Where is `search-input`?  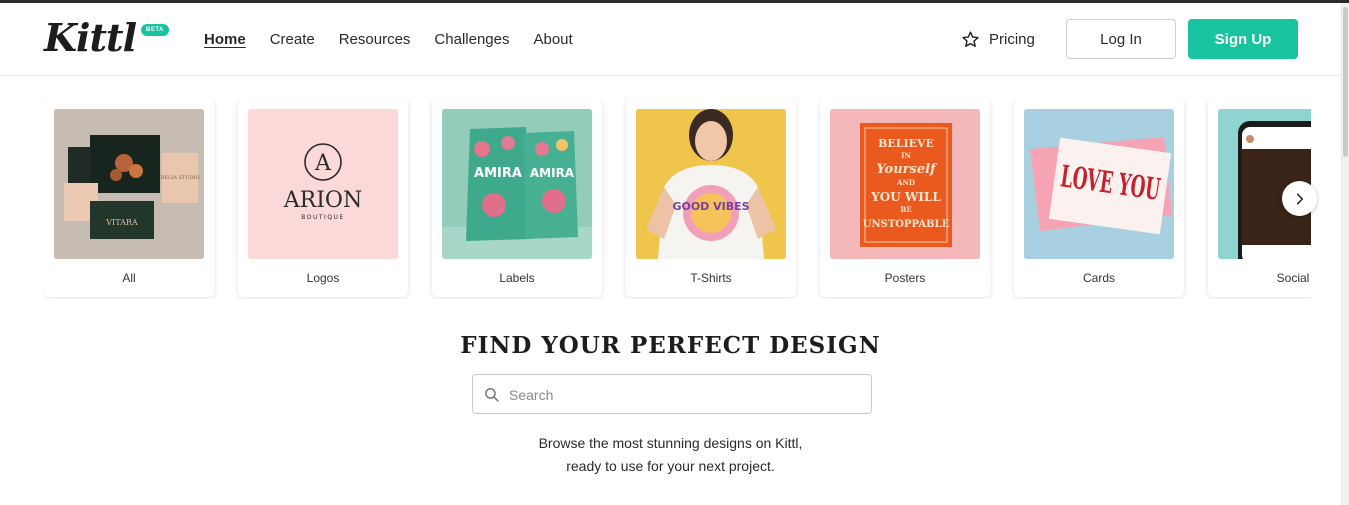
search-input is located at coordinates (684, 395).